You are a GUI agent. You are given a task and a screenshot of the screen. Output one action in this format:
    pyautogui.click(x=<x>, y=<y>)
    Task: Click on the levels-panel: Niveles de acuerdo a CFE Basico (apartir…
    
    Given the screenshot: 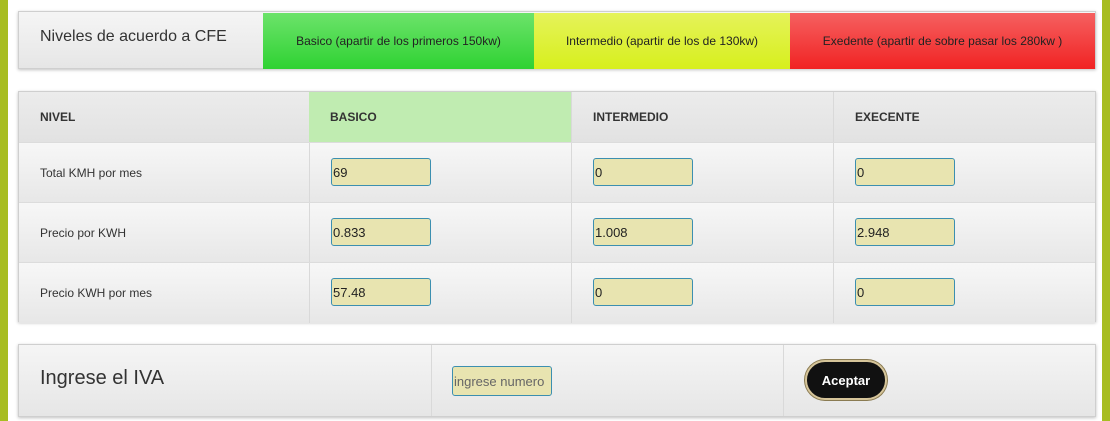 What is the action you would take?
    pyautogui.click(x=557, y=40)
    